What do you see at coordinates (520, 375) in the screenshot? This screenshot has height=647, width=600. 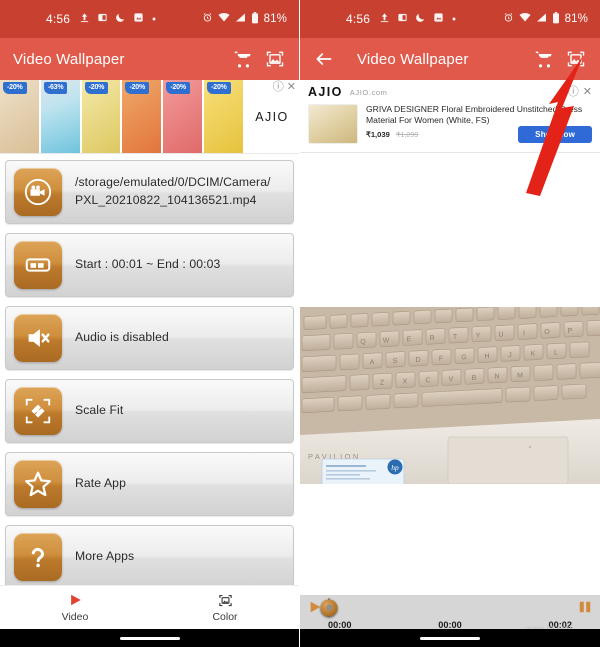 I see `svg-text: M` at bounding box center [520, 375].